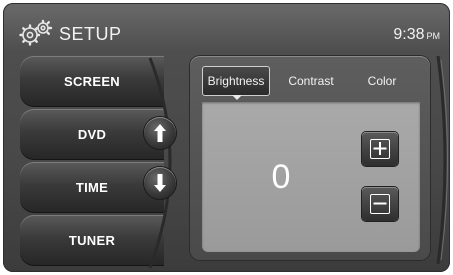 Image resolution: width=453 pixels, height=275 pixels. Describe the element at coordinates (90, 34) in the screenshot. I see `page-title: SETUP` at that location.